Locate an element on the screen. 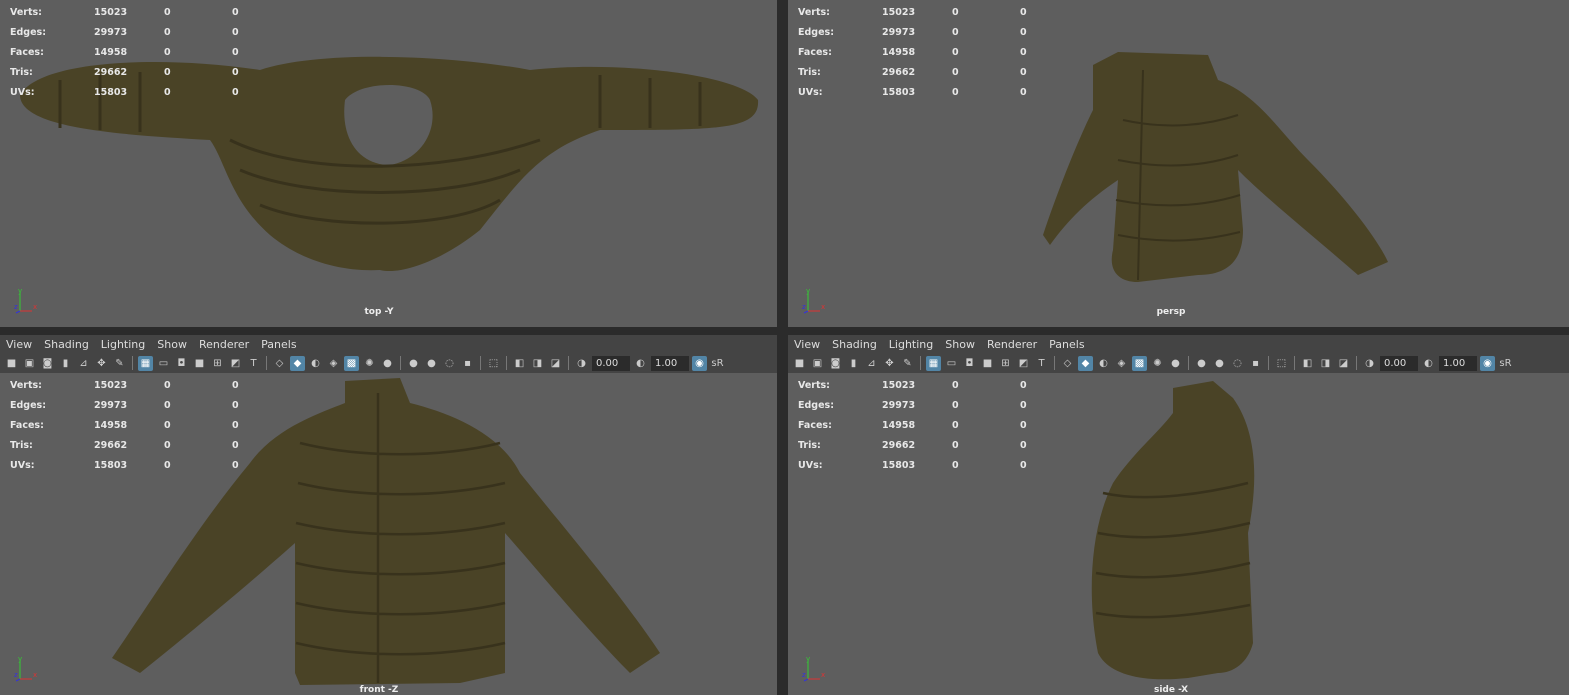 This screenshot has height=695, width=1569. hud-row: UVs: 15803 0 0 is located at coordinates (155, 92).